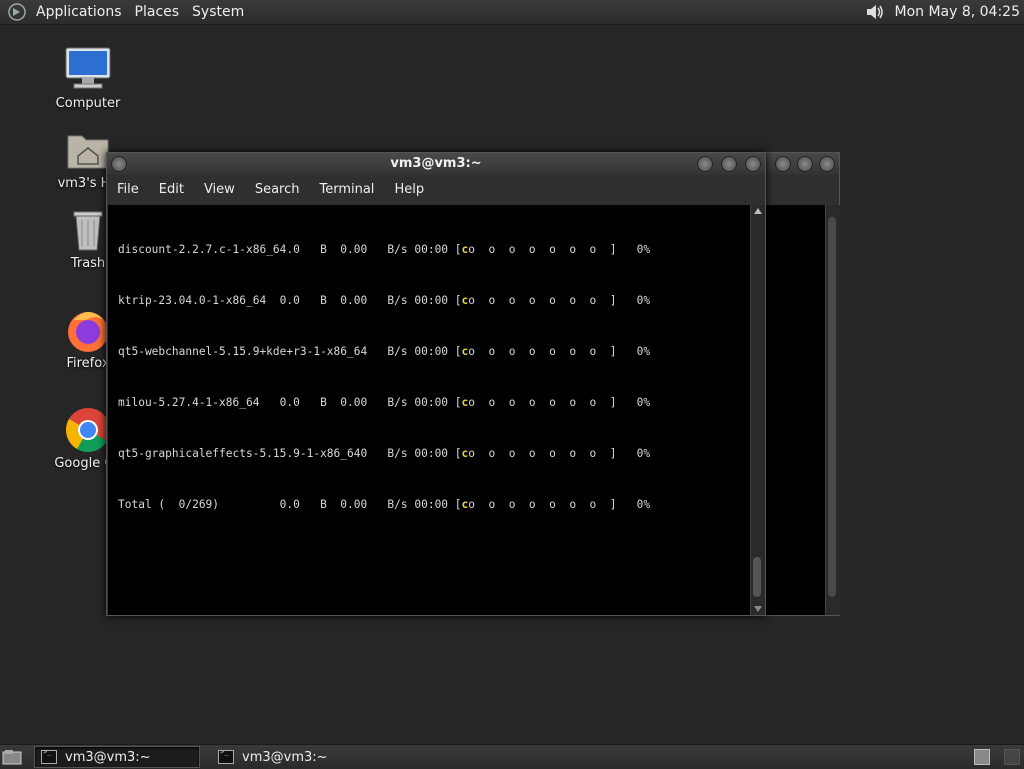  I want to click on window-title: vm3@vm3:~, so click(436, 163).